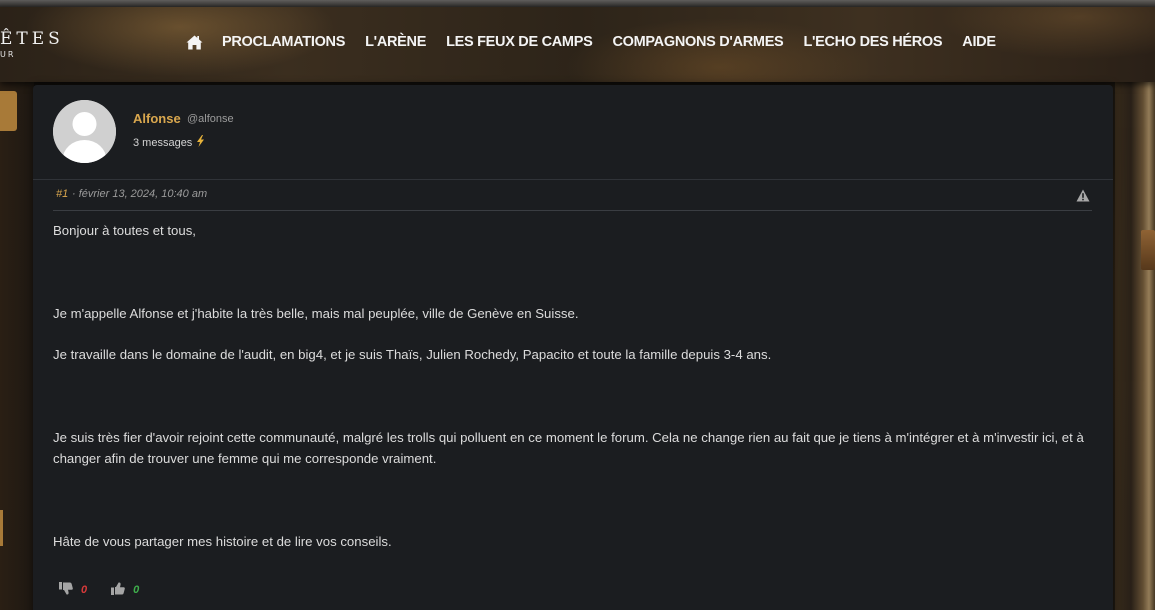  Describe the element at coordinates (1135, 345) in the screenshot. I see `right-background-panel` at that location.